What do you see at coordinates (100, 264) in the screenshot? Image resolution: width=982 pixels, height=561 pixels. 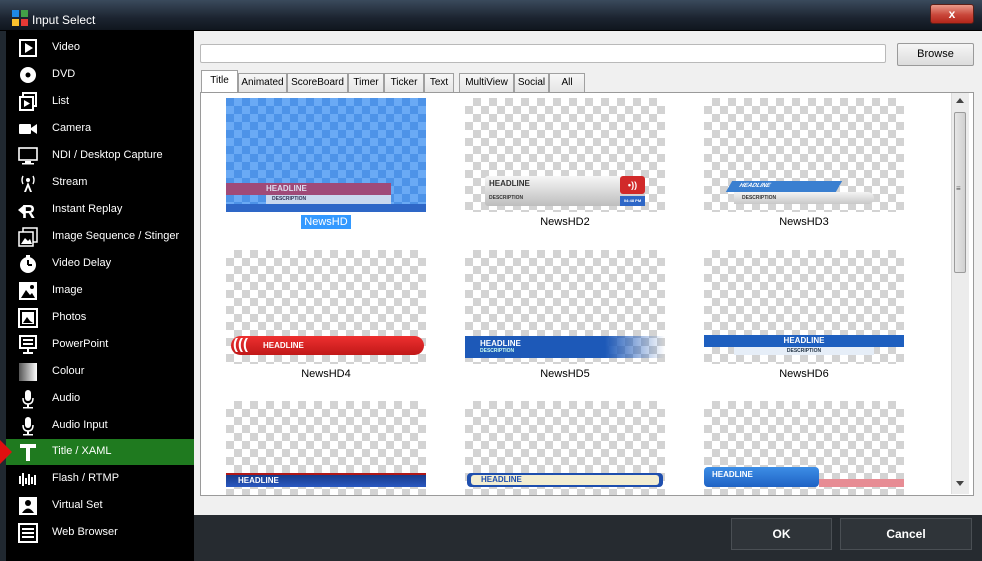 I see `sidebar-item-video-delay: Video Delay` at bounding box center [100, 264].